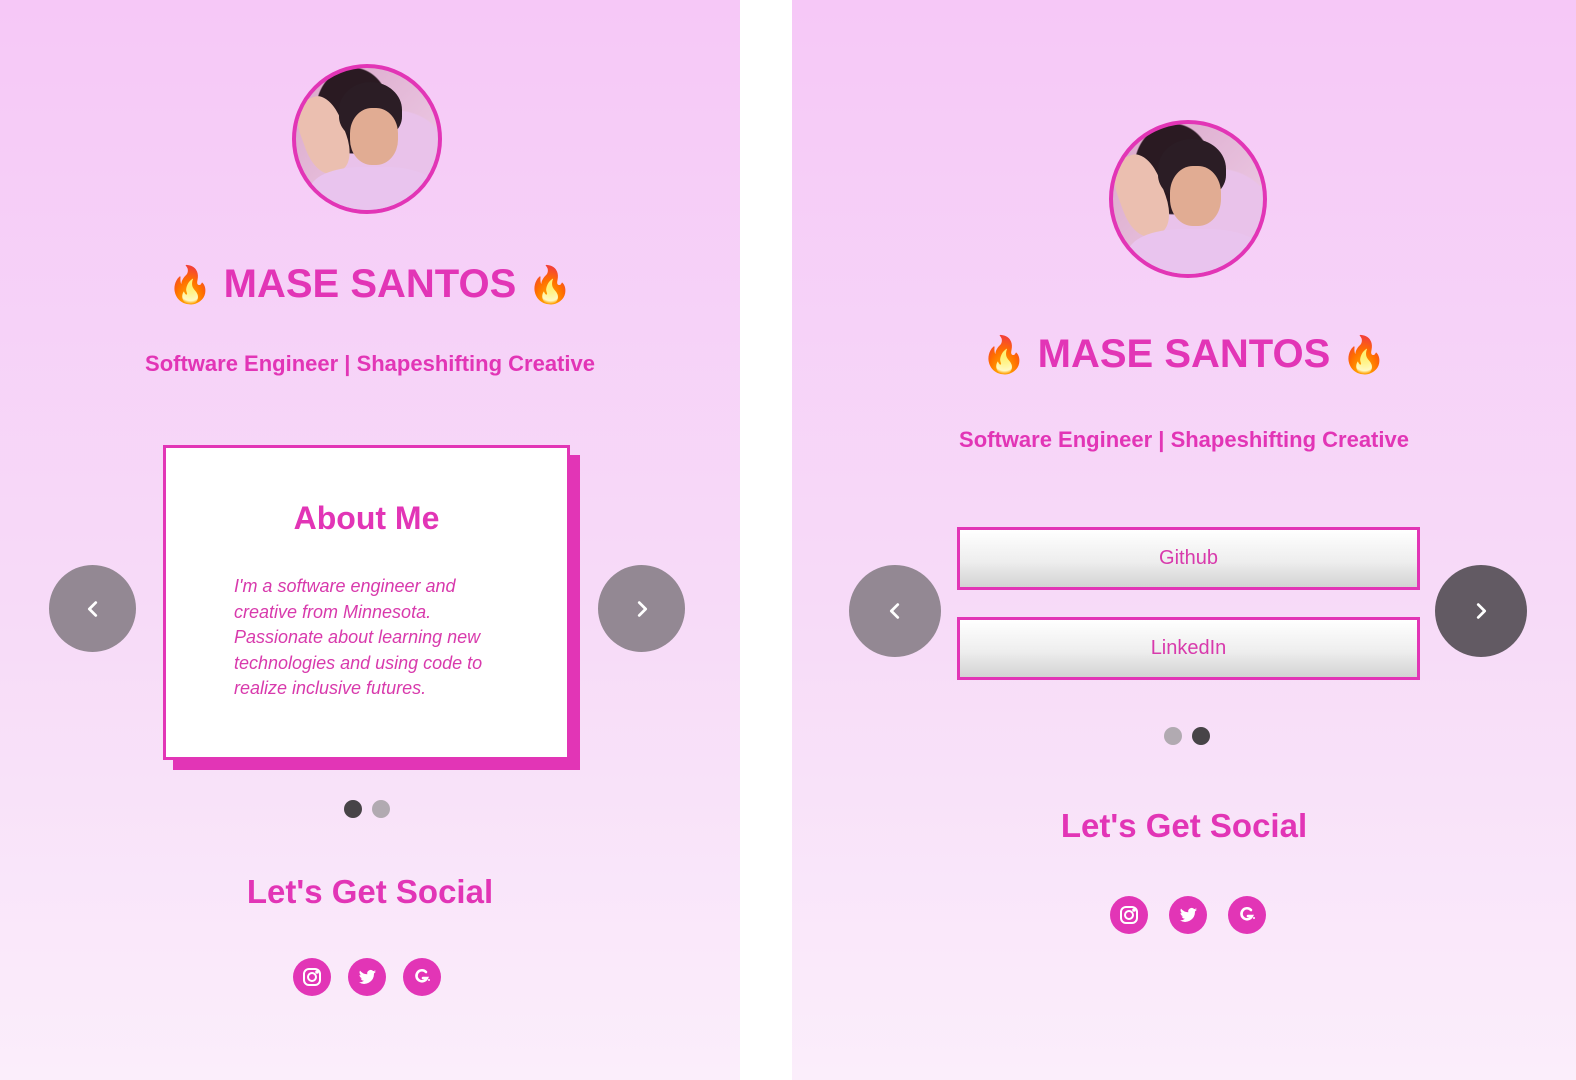  Describe the element at coordinates (1188, 648) in the screenshot. I see `linkedin-button: LinkedIn` at that location.